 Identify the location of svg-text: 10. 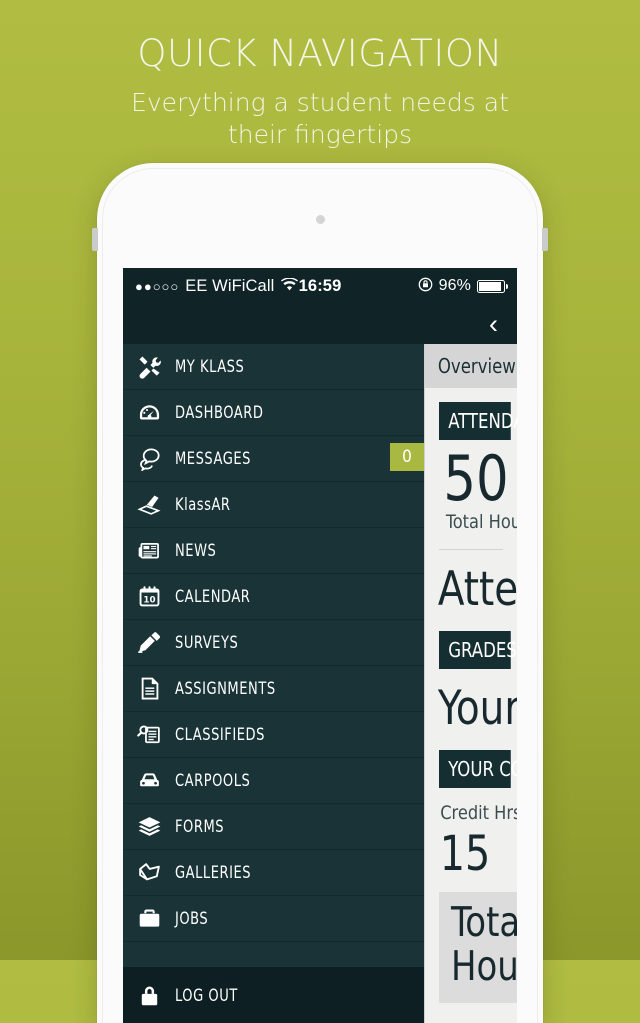
(149, 600).